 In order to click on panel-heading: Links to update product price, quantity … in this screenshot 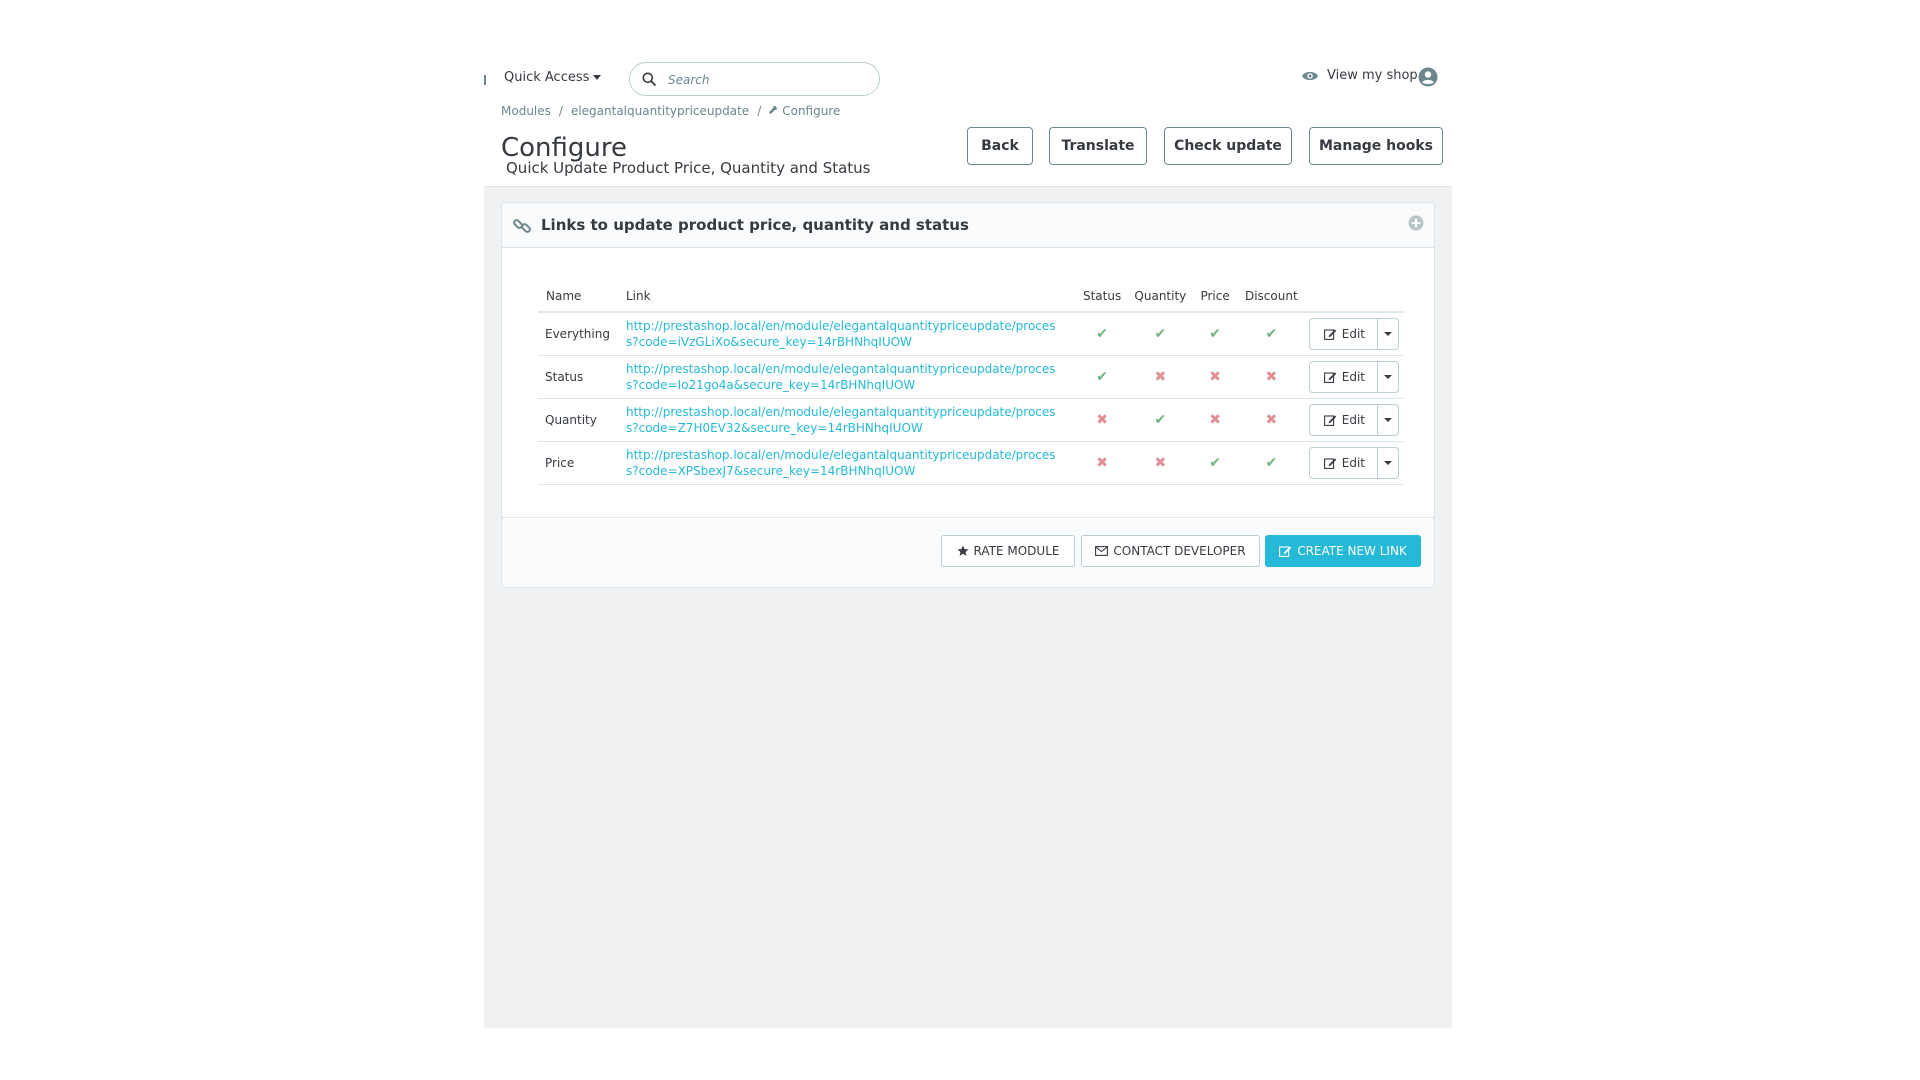, I will do `click(968, 225)`.